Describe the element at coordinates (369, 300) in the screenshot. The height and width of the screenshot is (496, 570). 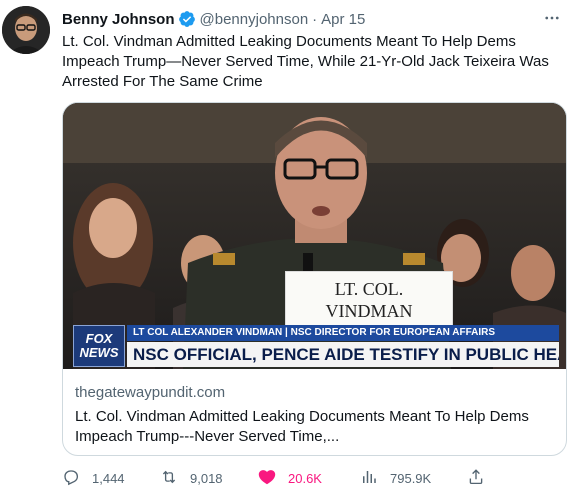
I see `nameplate: LT. COL. VINDMAN` at that location.